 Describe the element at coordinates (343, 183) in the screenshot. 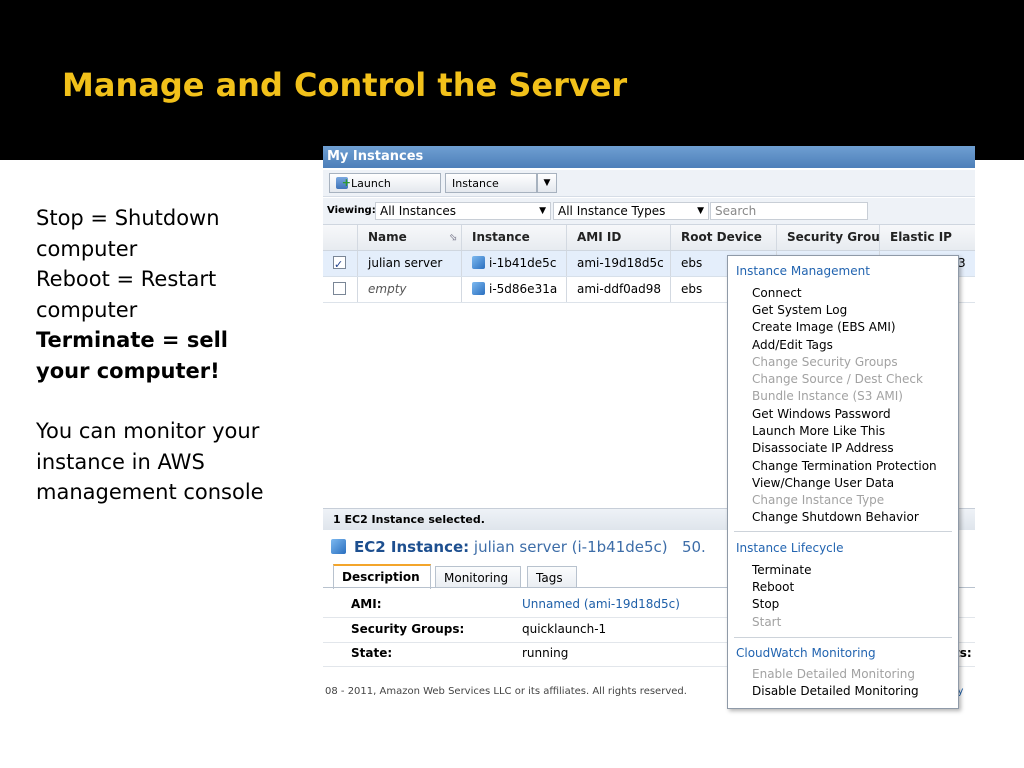

I see `launch-instance-icon` at that location.